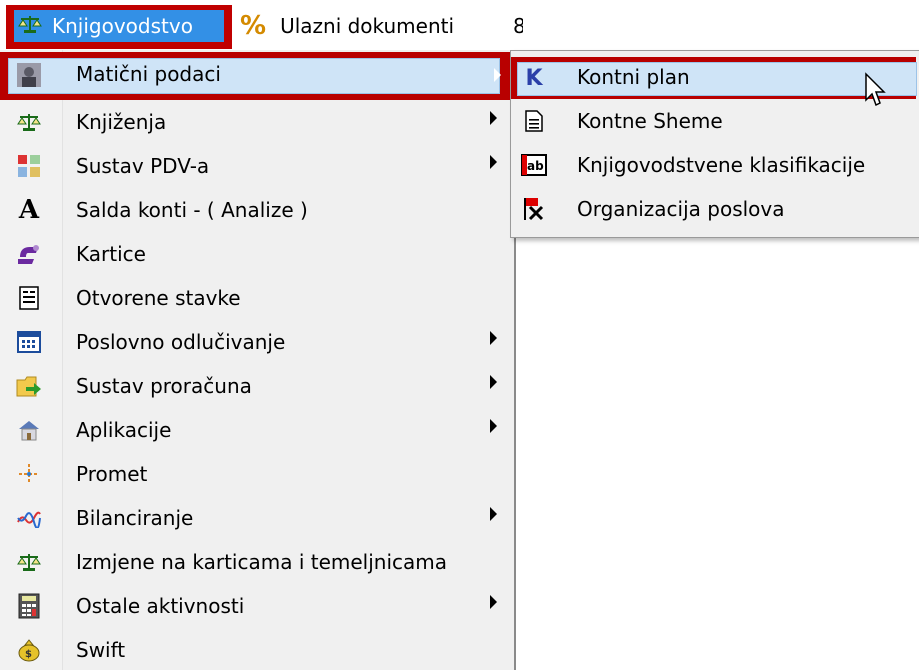 This screenshot has height=672, width=919. I want to click on menu-item-label: Sustav proračuna, so click(164, 386).